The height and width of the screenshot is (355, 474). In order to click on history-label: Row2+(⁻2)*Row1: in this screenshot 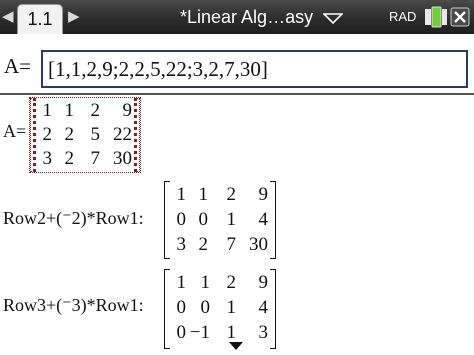, I will do `click(73, 218)`.